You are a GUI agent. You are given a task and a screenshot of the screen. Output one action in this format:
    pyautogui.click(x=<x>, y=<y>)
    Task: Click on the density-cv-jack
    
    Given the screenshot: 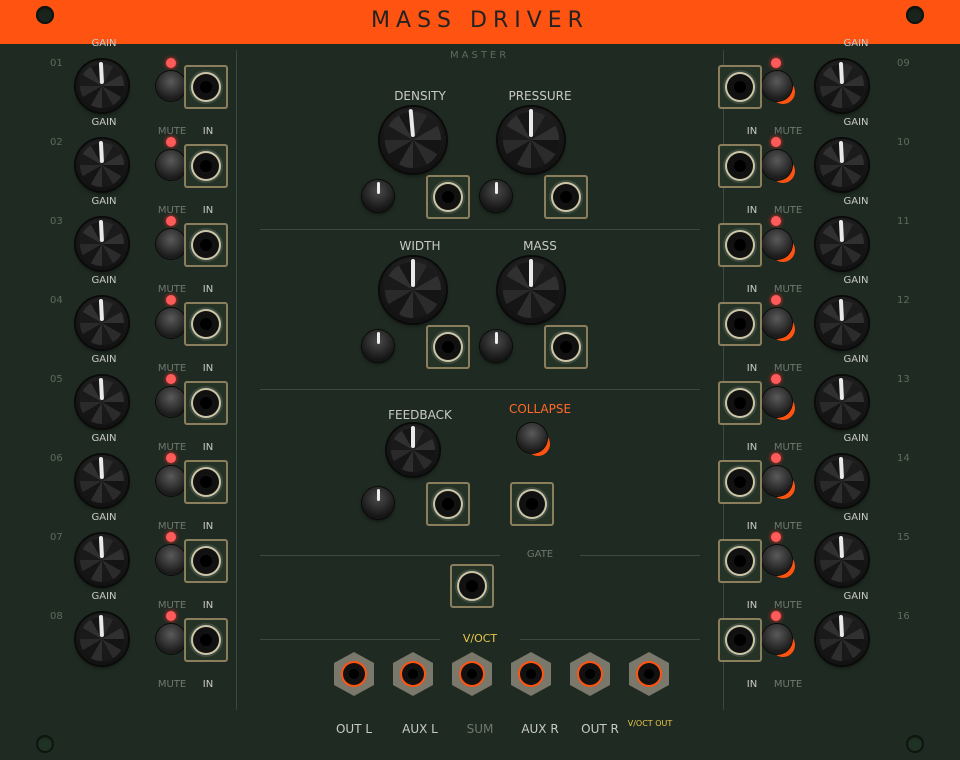 What is the action you would take?
    pyautogui.click(x=448, y=197)
    